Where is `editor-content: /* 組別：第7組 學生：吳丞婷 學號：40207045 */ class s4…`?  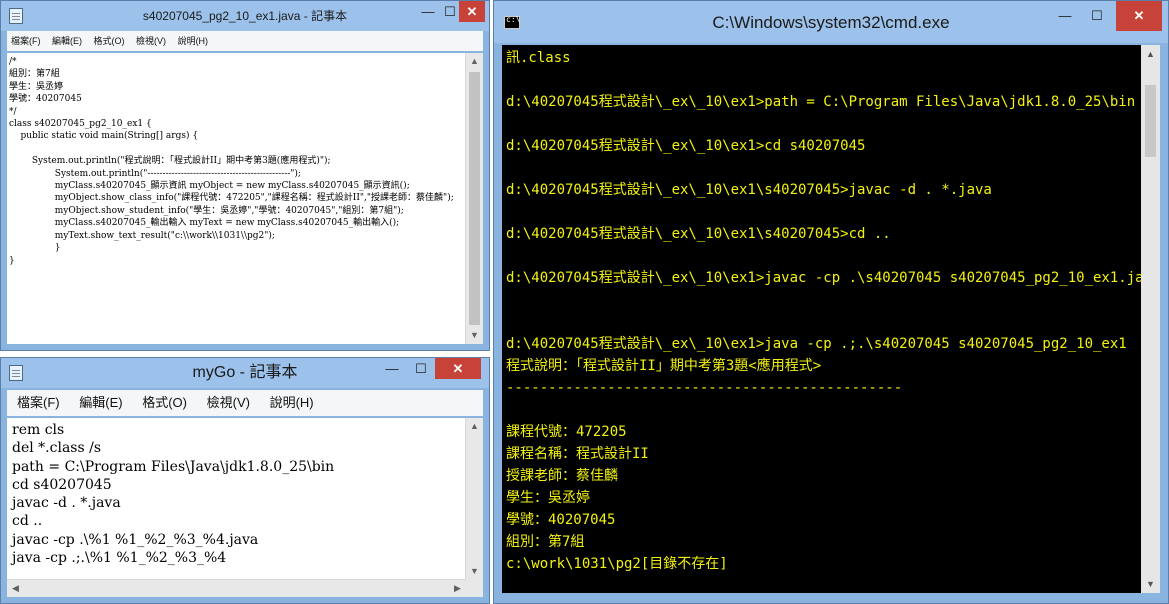
editor-content: /* 組別：第7組 學生：吳丞婷 學號：40207045 */ class s4… is located at coordinates (231, 161).